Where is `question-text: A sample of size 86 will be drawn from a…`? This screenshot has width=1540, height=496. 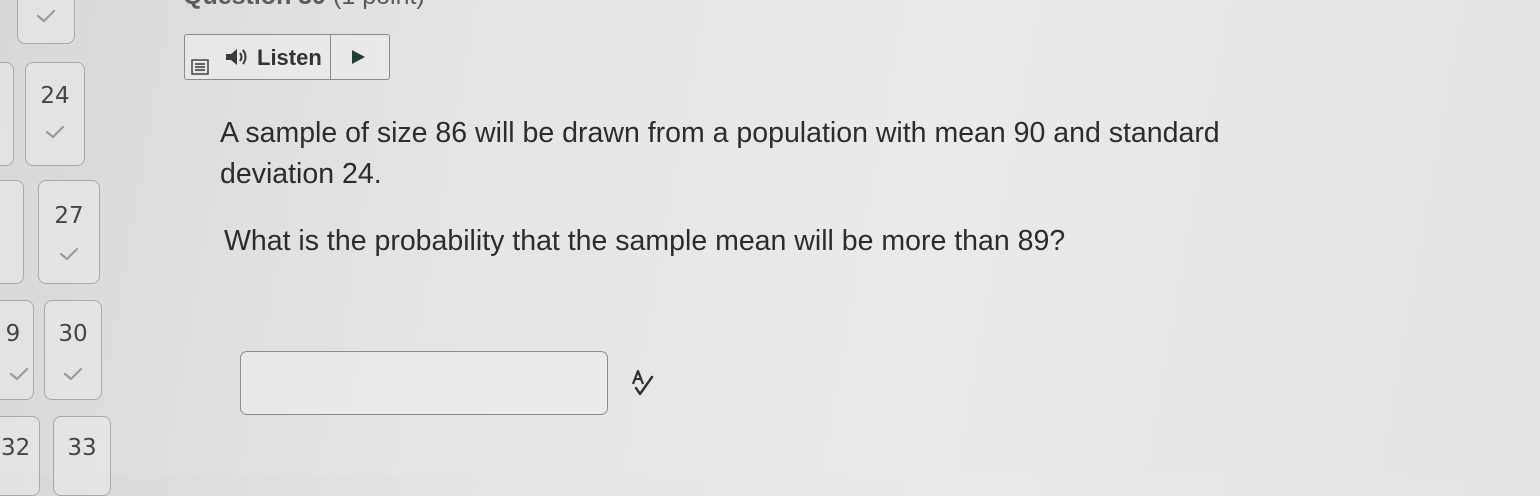 question-text: A sample of size 86 will be drawn from a… is located at coordinates (720, 153).